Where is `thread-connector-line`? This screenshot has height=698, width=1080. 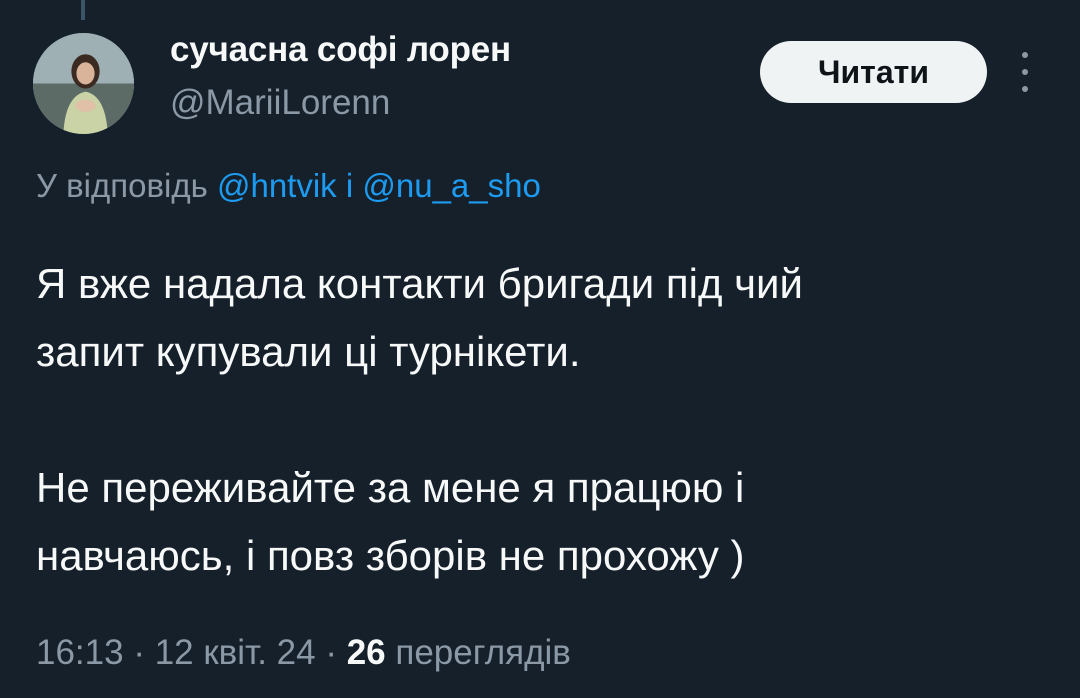 thread-connector-line is located at coordinates (83, 10).